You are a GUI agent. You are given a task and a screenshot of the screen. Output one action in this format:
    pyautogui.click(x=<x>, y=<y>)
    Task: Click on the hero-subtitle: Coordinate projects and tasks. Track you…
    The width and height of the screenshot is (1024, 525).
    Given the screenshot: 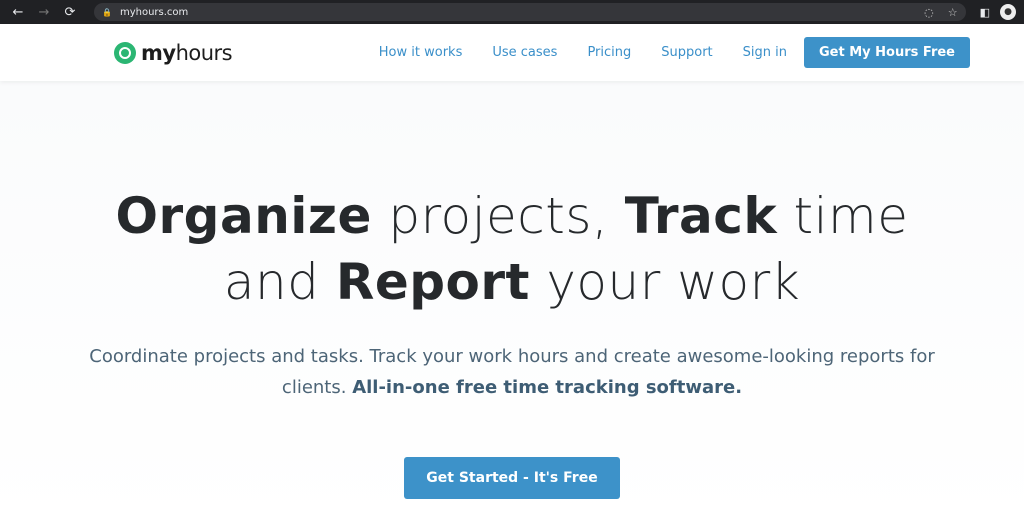 What is the action you would take?
    pyautogui.click(x=512, y=372)
    